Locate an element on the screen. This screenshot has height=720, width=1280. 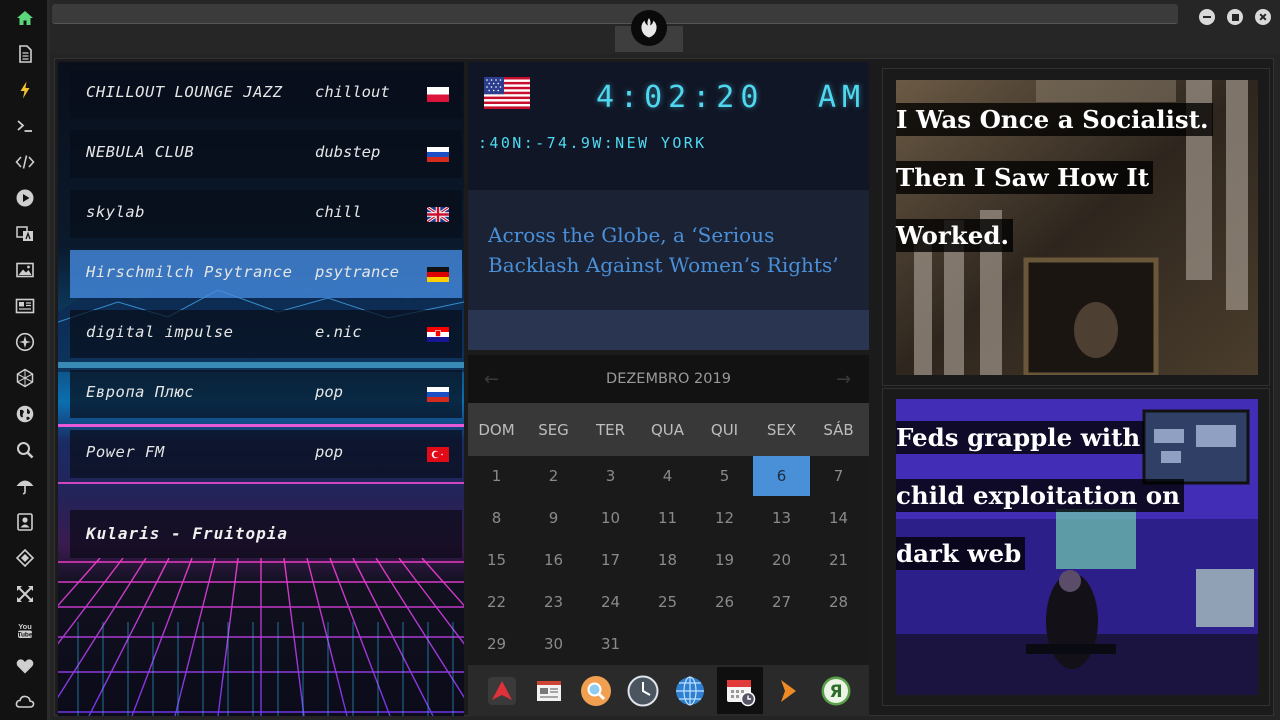
world-clock-widget: 4:02:20 AM :40N:-74.9W:NEW YORK is located at coordinates (668, 126).